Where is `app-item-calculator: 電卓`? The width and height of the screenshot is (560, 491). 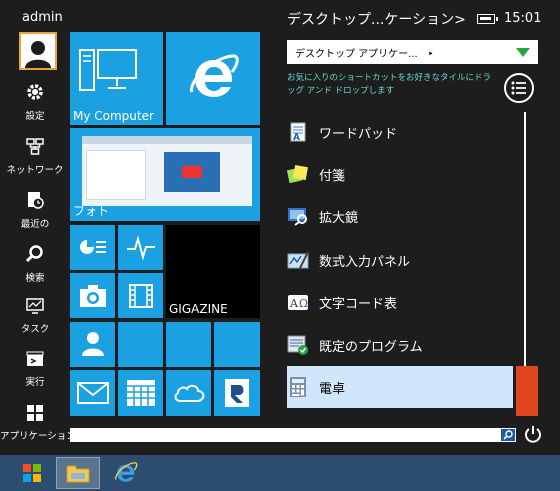 app-item-calculator: 電卓 is located at coordinates (400, 387).